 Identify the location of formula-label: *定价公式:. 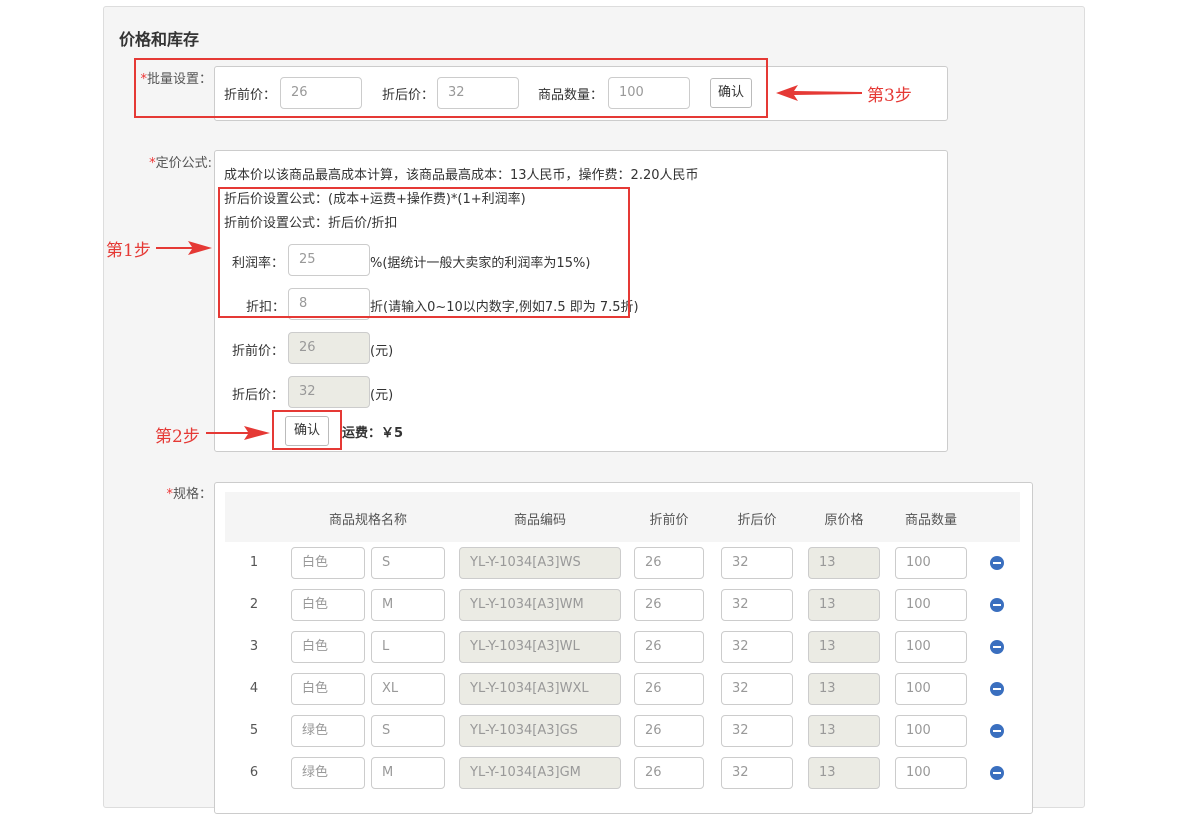
(180, 163).